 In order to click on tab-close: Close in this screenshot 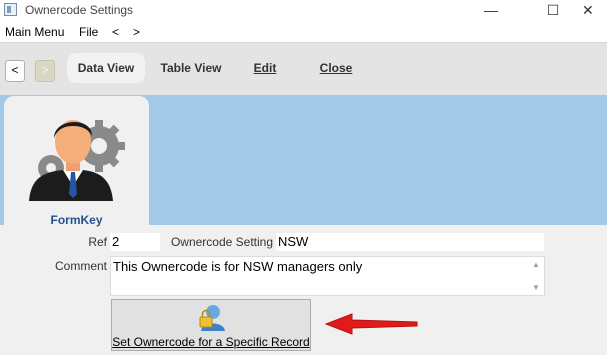, I will do `click(336, 68)`.